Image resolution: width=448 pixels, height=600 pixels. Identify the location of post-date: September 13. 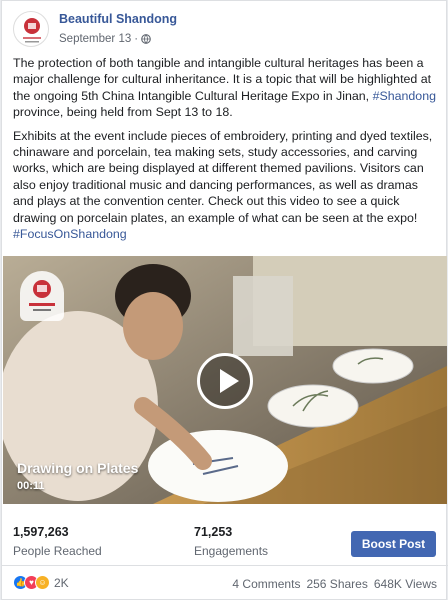
(95, 39).